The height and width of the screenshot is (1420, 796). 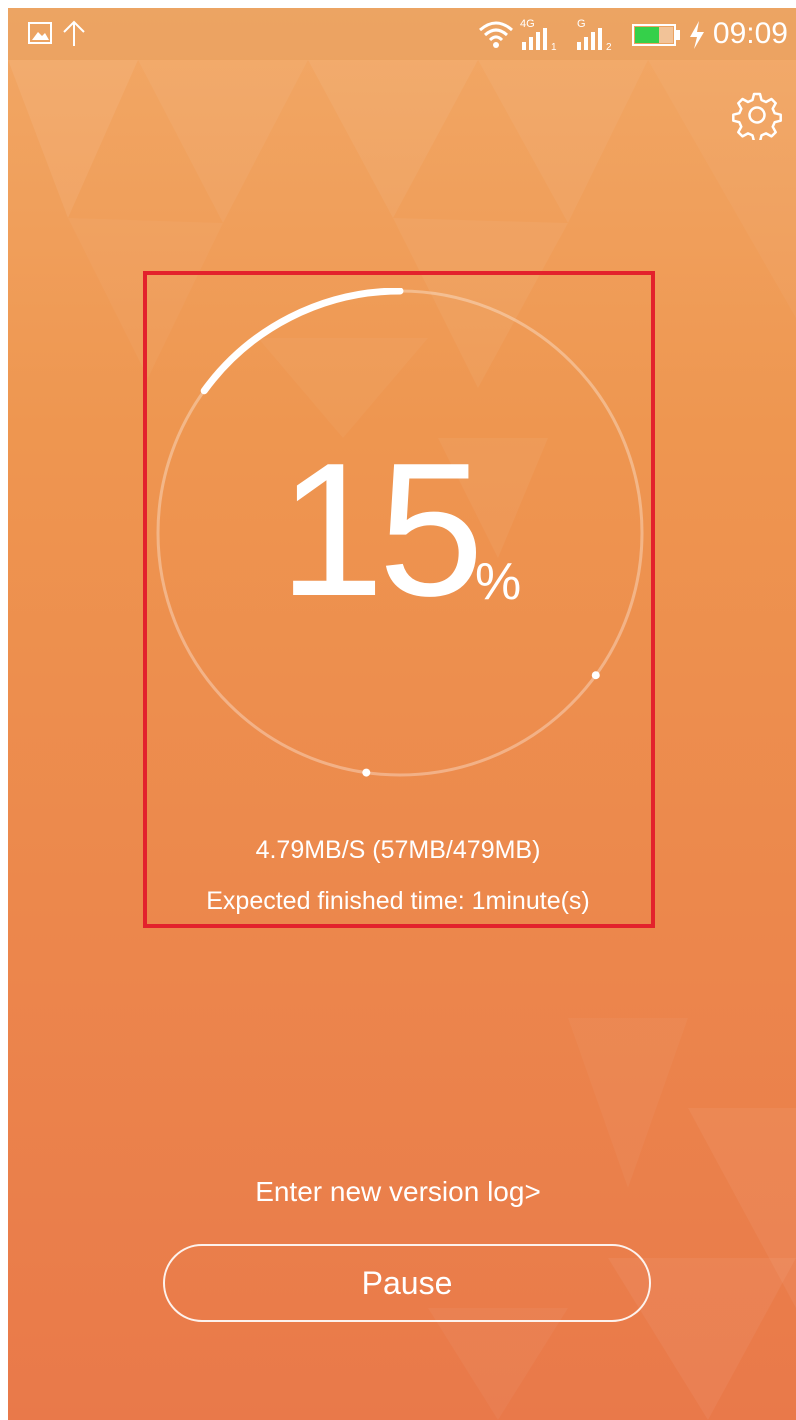 I want to click on upload-arrow-icon, so click(x=74, y=33).